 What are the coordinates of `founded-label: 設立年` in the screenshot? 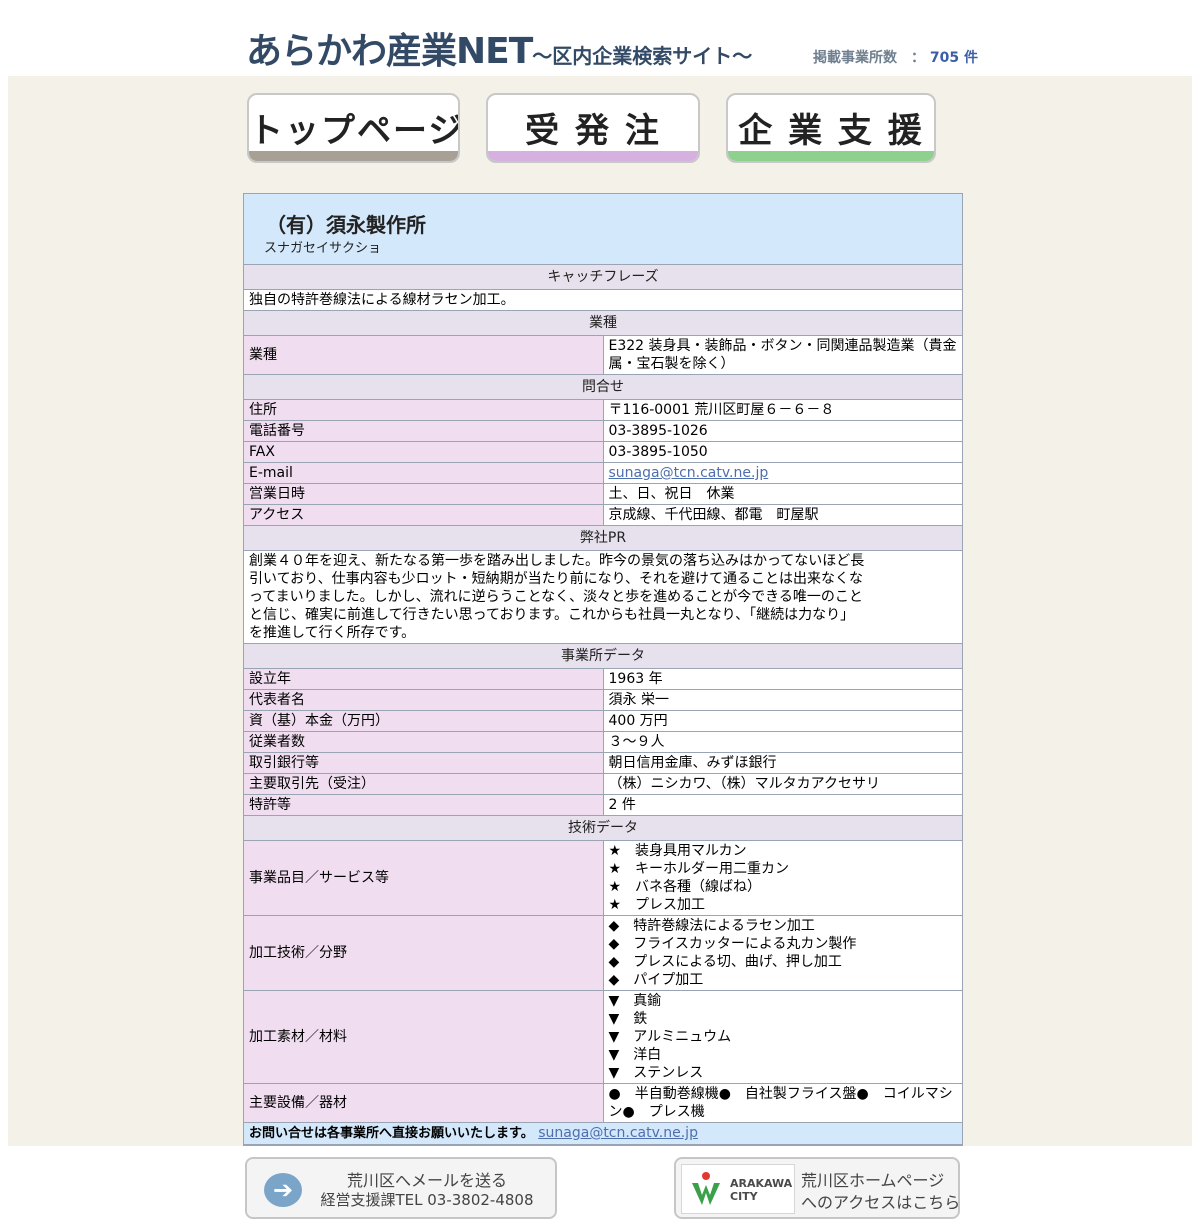 It's located at (424, 679).